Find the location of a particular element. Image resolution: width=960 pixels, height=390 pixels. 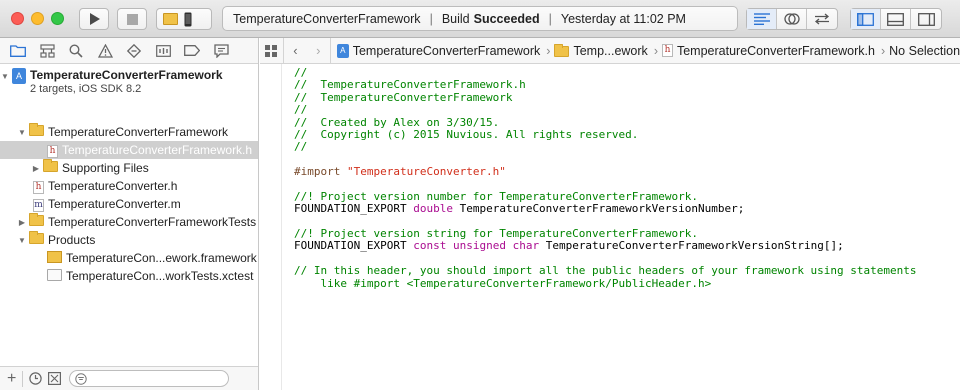

report-navigator-tab is located at coordinates (221, 51).